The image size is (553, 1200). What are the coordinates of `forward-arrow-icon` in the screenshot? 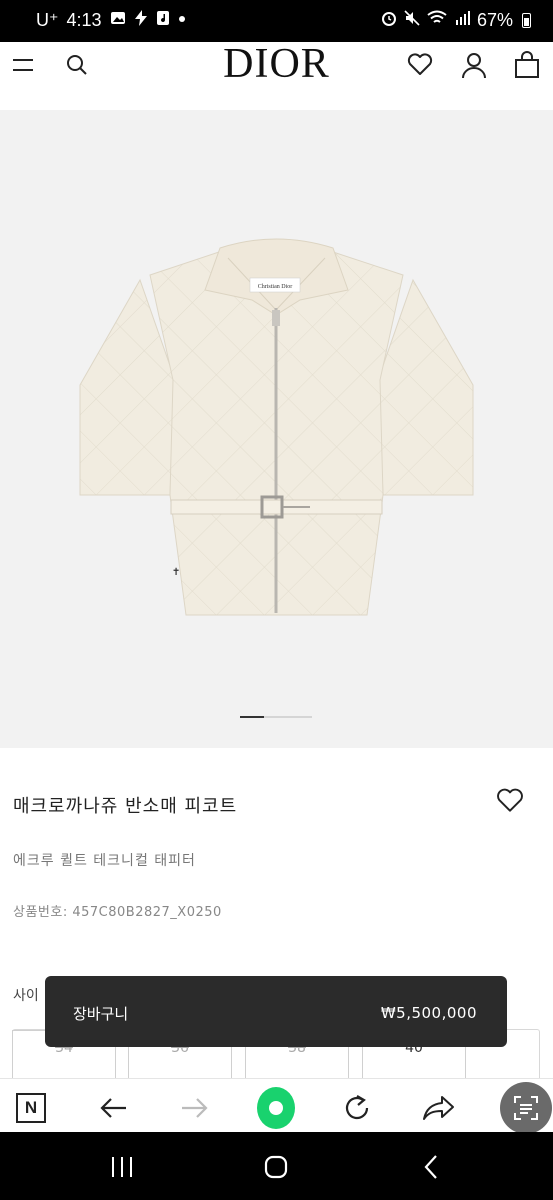 It's located at (195, 1108).